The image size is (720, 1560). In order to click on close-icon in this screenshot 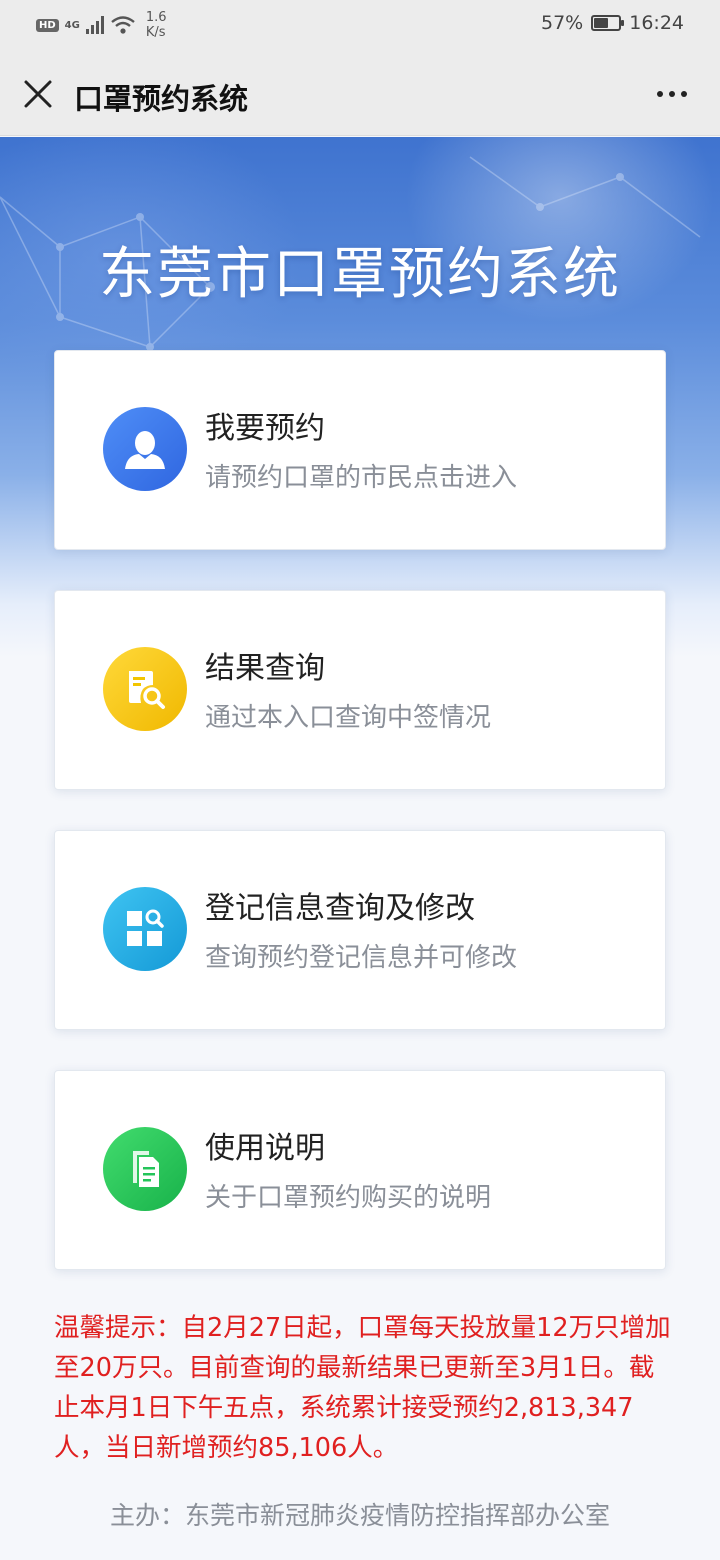, I will do `click(38, 94)`.